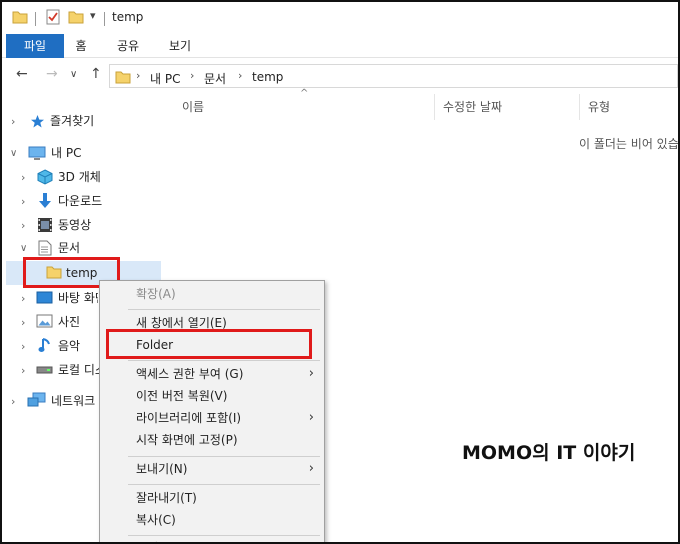 This screenshot has width=680, height=544. What do you see at coordinates (45, 177) in the screenshot?
I see `cube-3d-icon` at bounding box center [45, 177].